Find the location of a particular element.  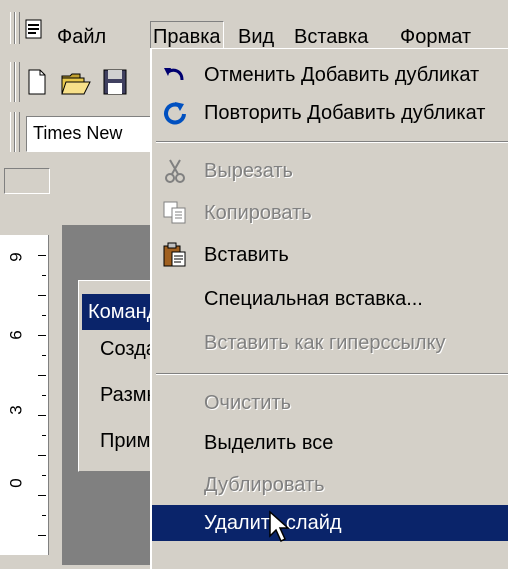

font-name-combobox: Times New is located at coordinates (97, 134).